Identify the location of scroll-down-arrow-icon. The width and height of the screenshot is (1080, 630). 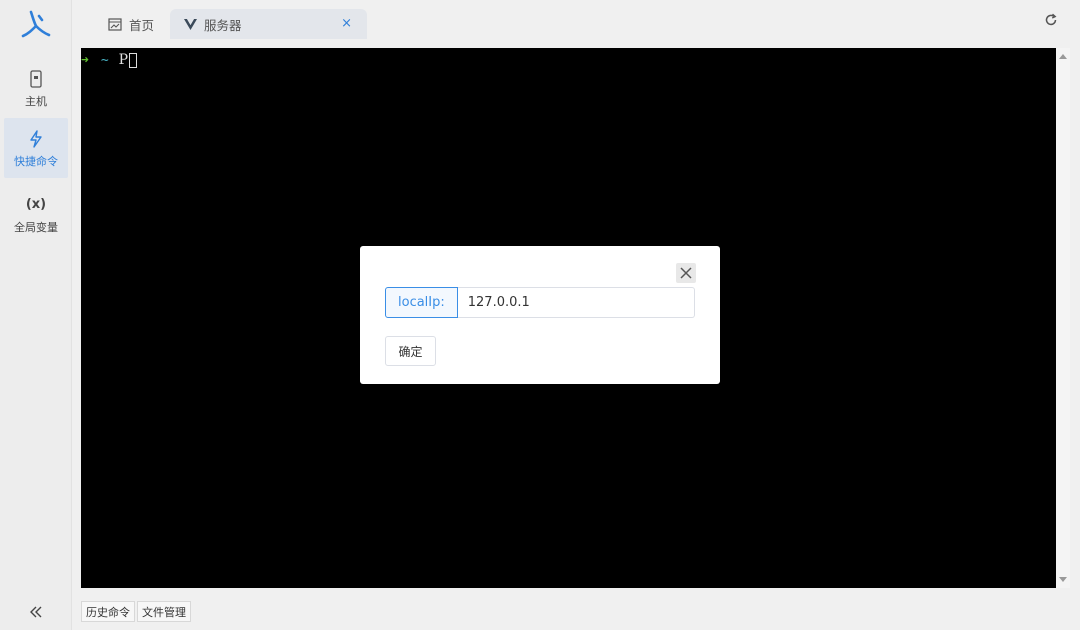
(1063, 579).